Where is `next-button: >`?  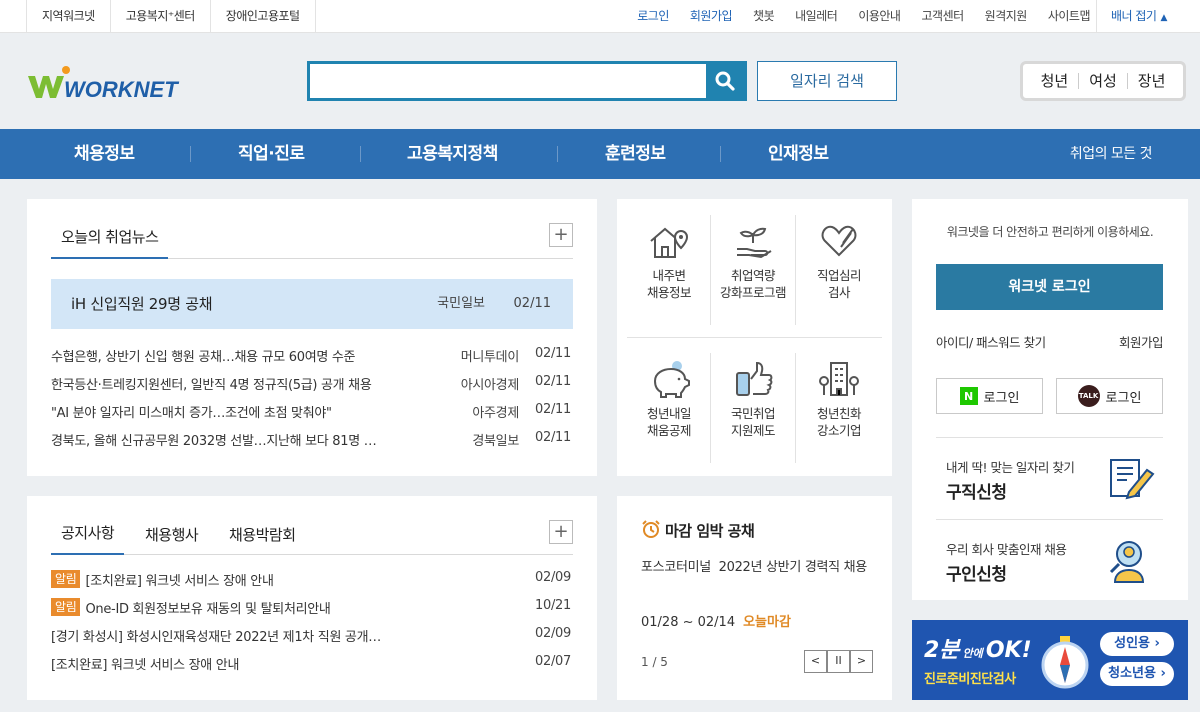 next-button: > is located at coordinates (861, 661).